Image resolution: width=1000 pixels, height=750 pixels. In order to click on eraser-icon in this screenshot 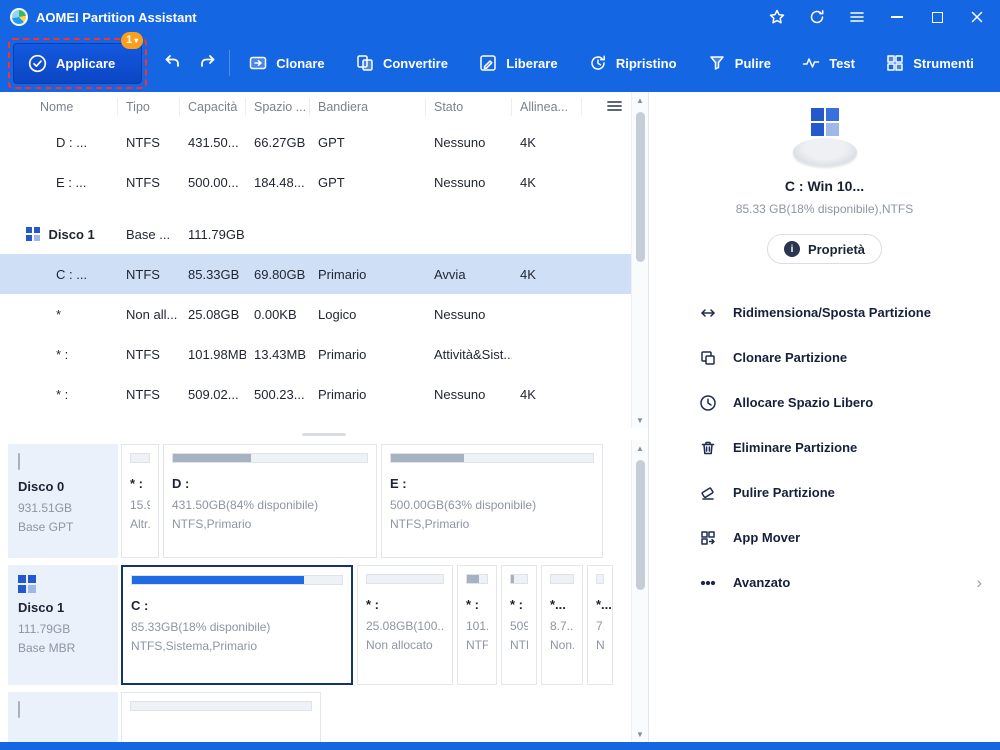, I will do `click(707, 493)`.